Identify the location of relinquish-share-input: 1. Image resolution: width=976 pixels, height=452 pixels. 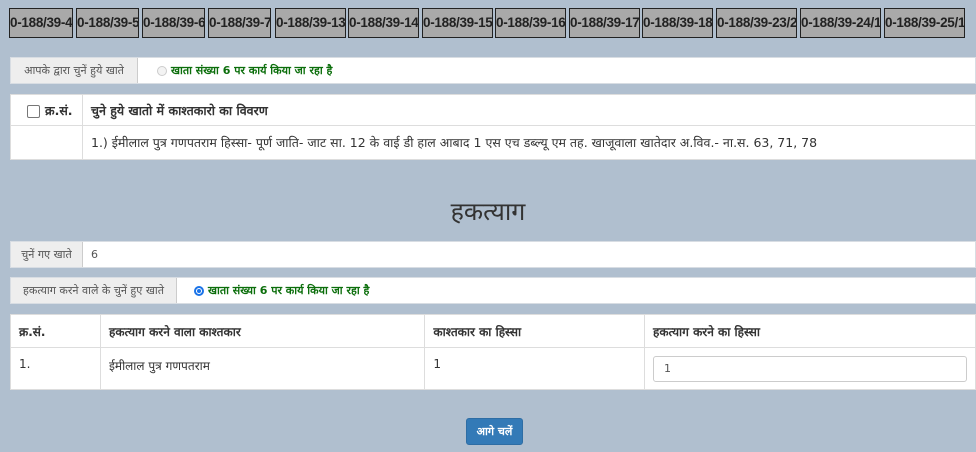
(810, 369).